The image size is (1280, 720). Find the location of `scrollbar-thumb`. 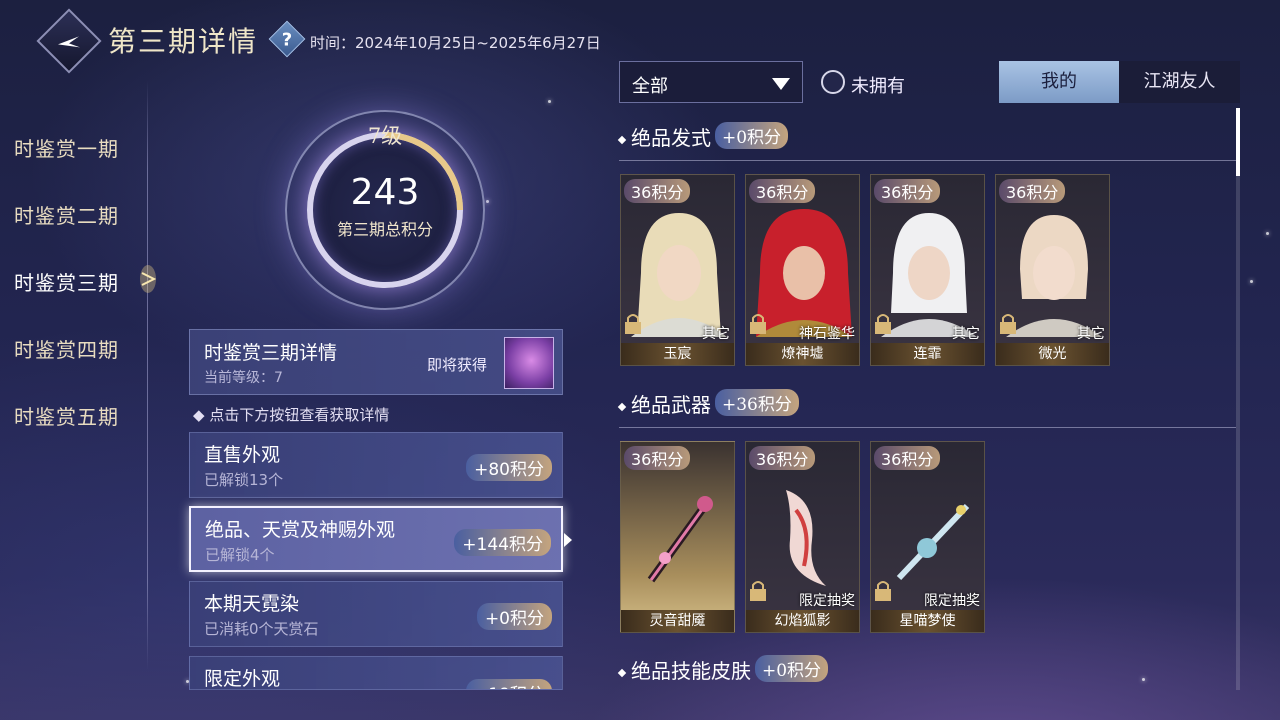

scrollbar-thumb is located at coordinates (1238, 142).